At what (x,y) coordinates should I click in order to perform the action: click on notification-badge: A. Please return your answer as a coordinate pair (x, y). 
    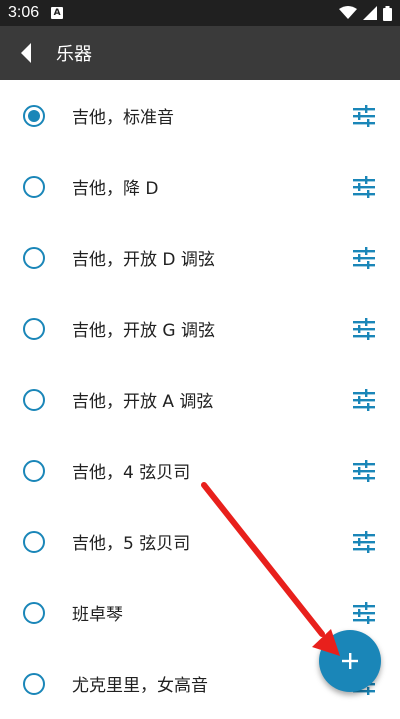
    Looking at the image, I should click on (57, 13).